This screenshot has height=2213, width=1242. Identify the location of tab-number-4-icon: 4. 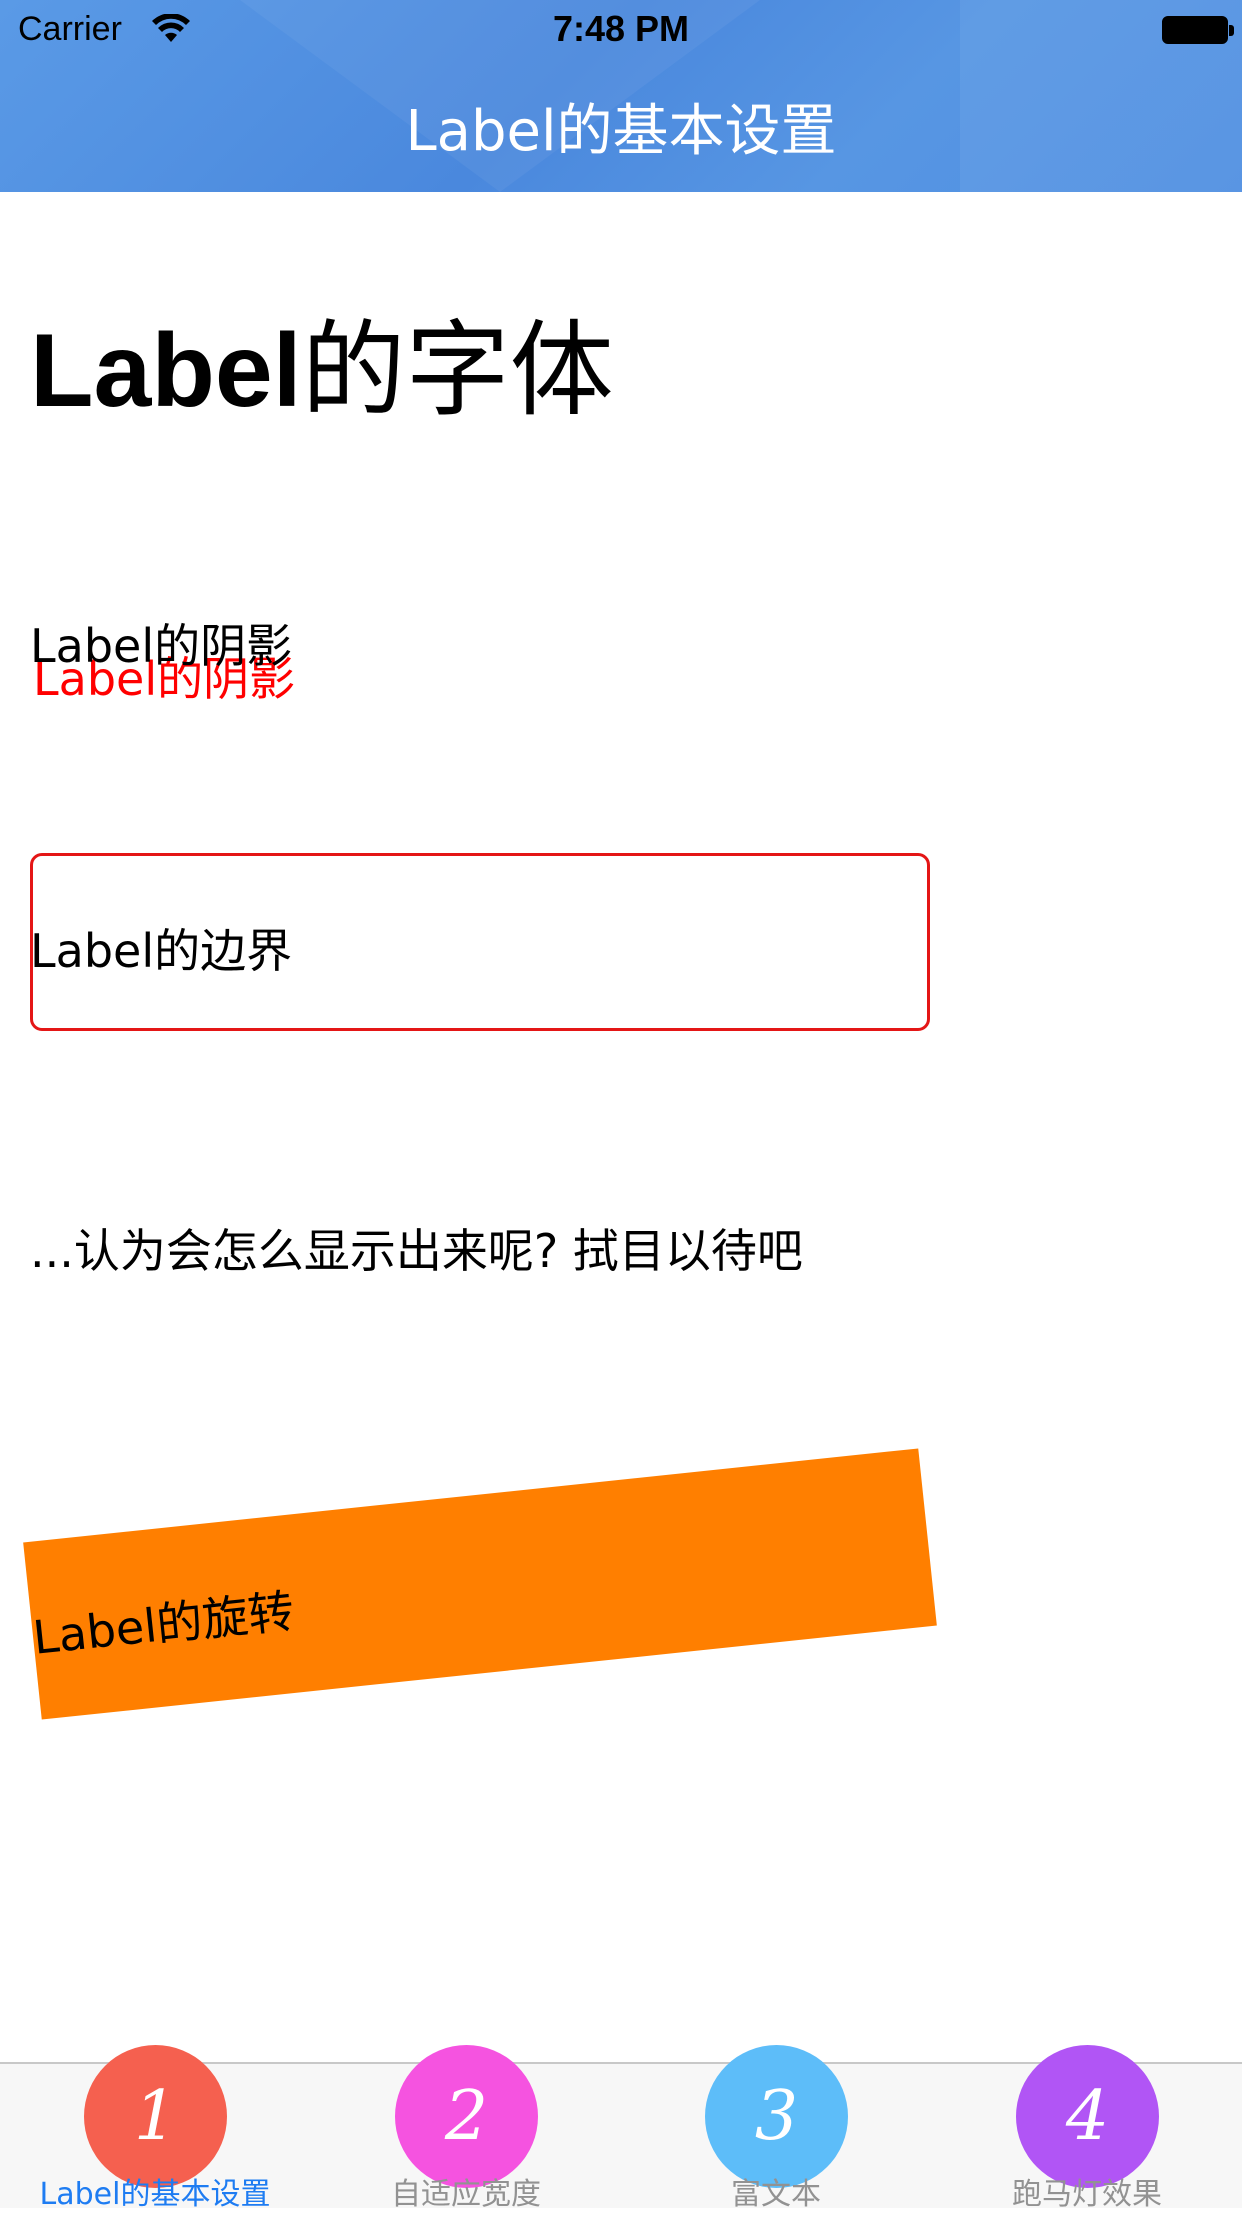
(1087, 2116).